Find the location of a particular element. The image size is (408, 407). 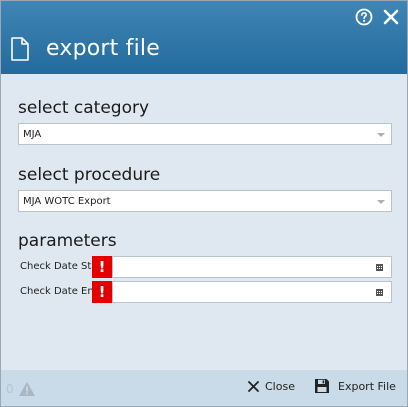

close-button: Close is located at coordinates (271, 386).